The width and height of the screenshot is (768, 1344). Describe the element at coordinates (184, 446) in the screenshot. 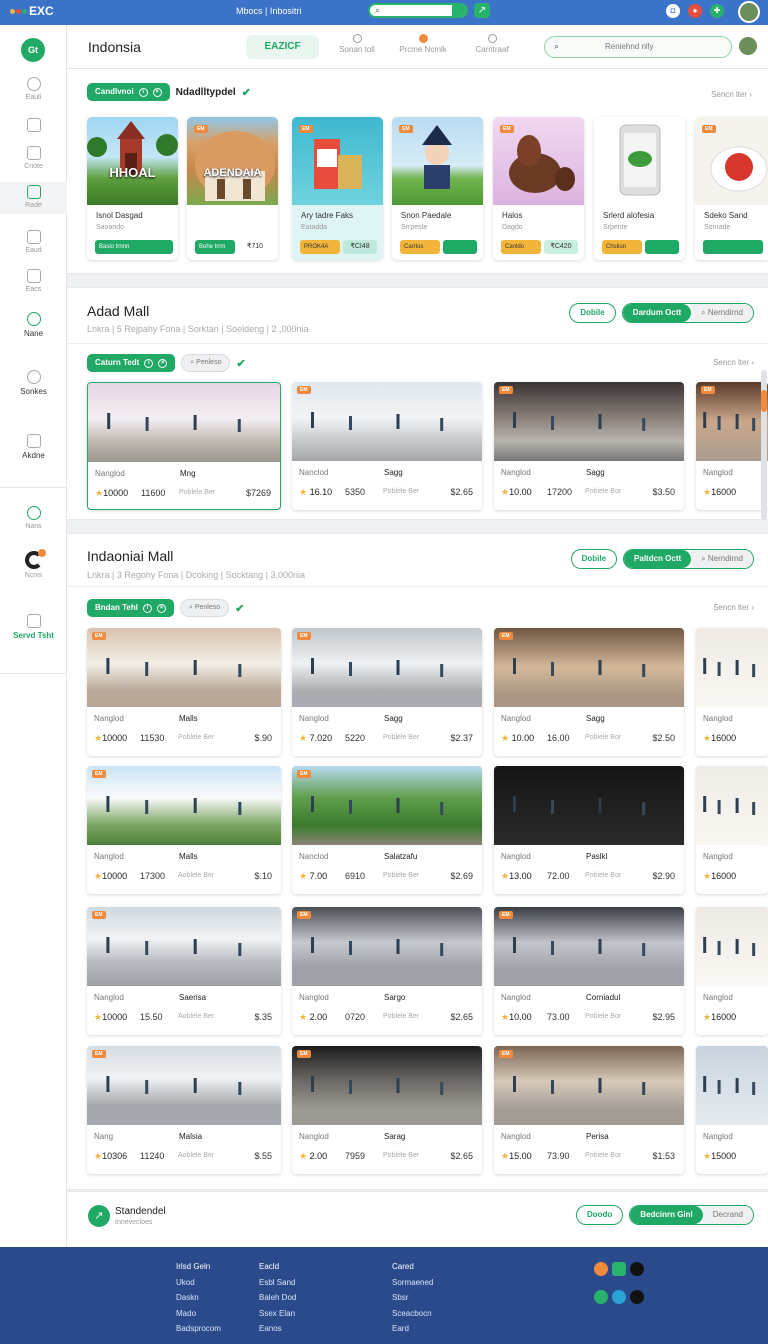

I see `mall-card: Nanglod Mng ★10000 11600 Poblele Ber $7269` at that location.